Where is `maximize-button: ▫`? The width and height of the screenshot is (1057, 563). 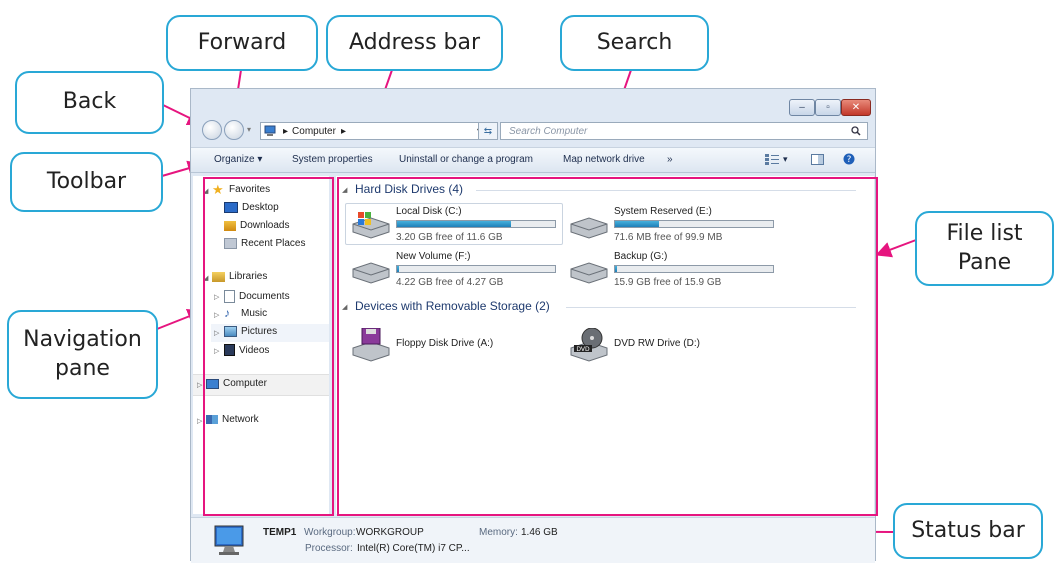 maximize-button: ▫ is located at coordinates (828, 107).